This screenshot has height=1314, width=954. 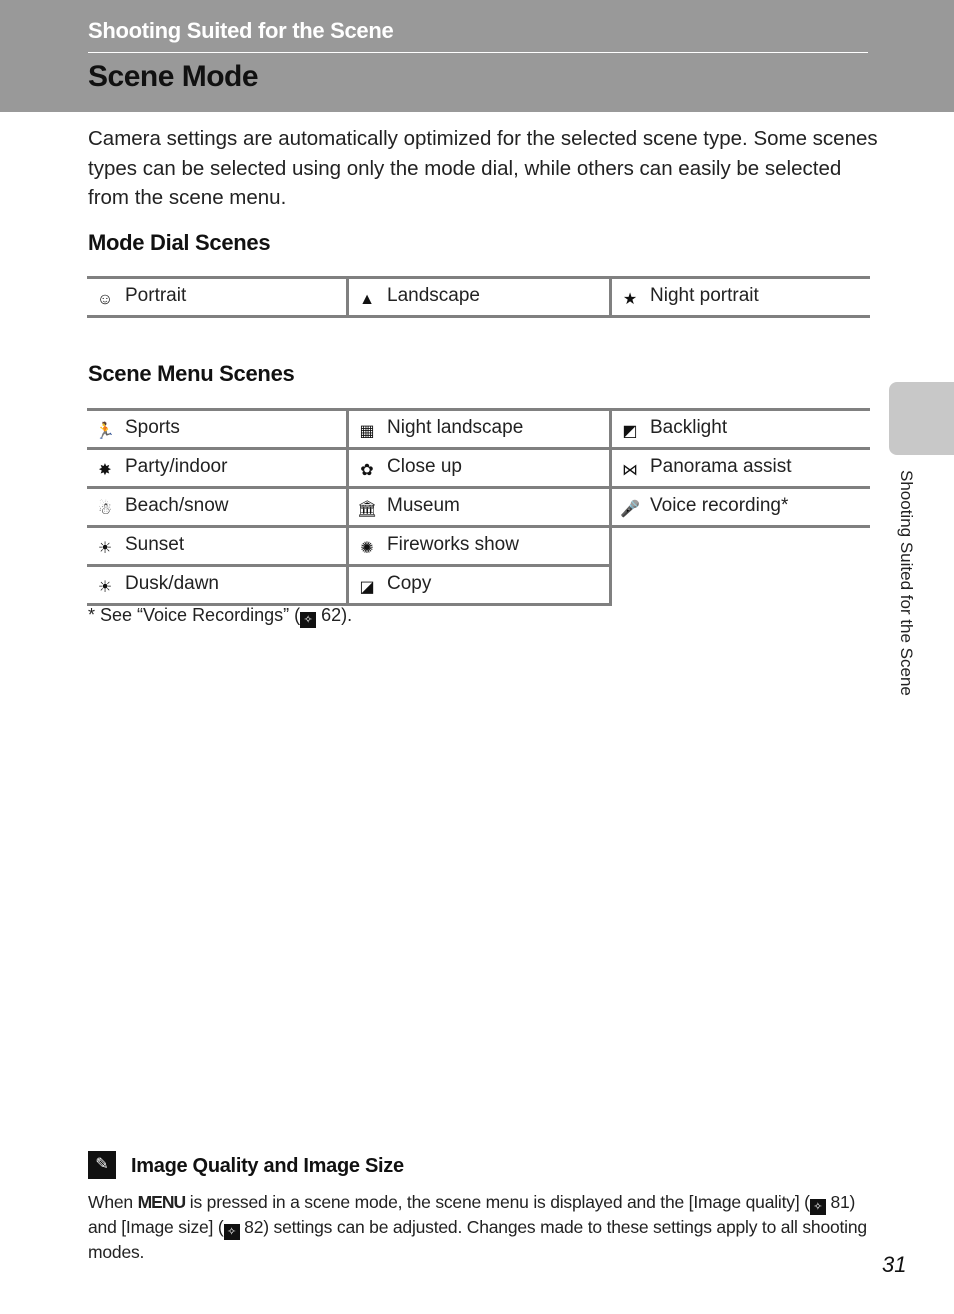 I want to click on scene-label: Backlight, so click(x=689, y=427).